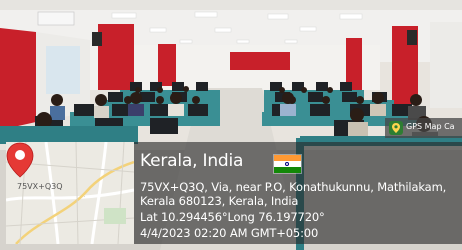 Image resolution: width=462 pixels, height=250 pixels. Describe the element at coordinates (430, 126) in the screenshot. I see `gps-badge-label: GPS Map Ca` at that location.